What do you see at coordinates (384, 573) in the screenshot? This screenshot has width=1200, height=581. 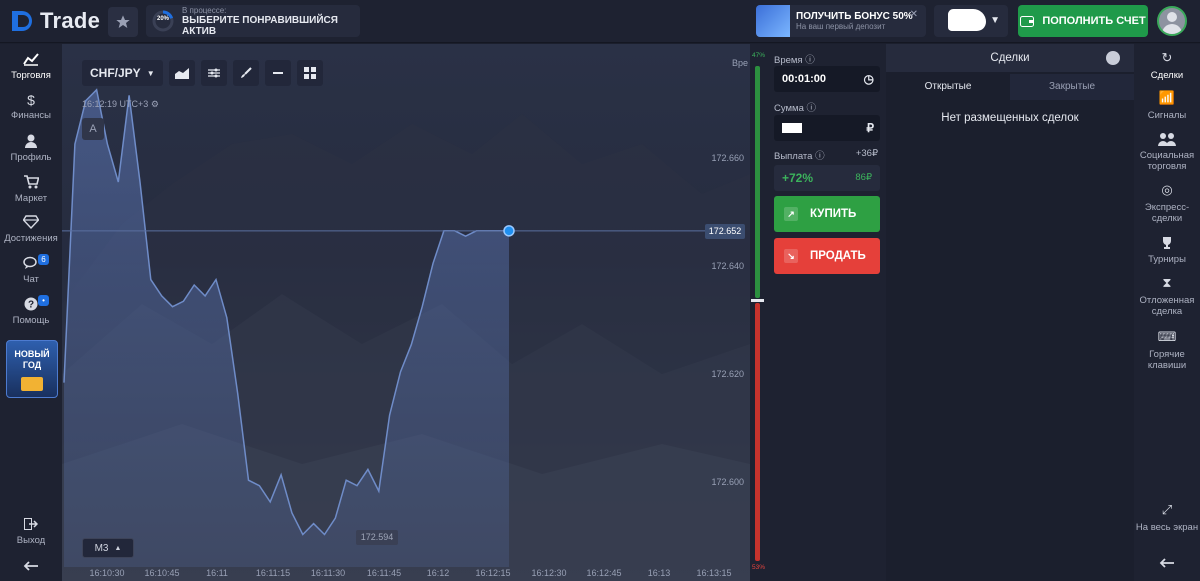 I see `x-tick: 16:11:45` at bounding box center [384, 573].